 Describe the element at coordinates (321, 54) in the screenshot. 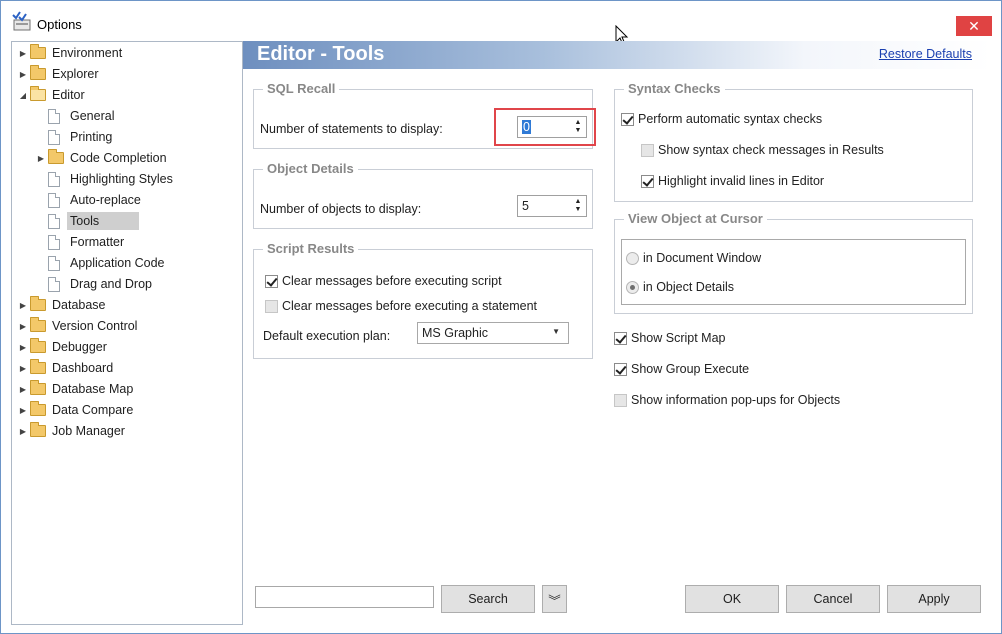

I see `page-title: Editor - Tools` at that location.